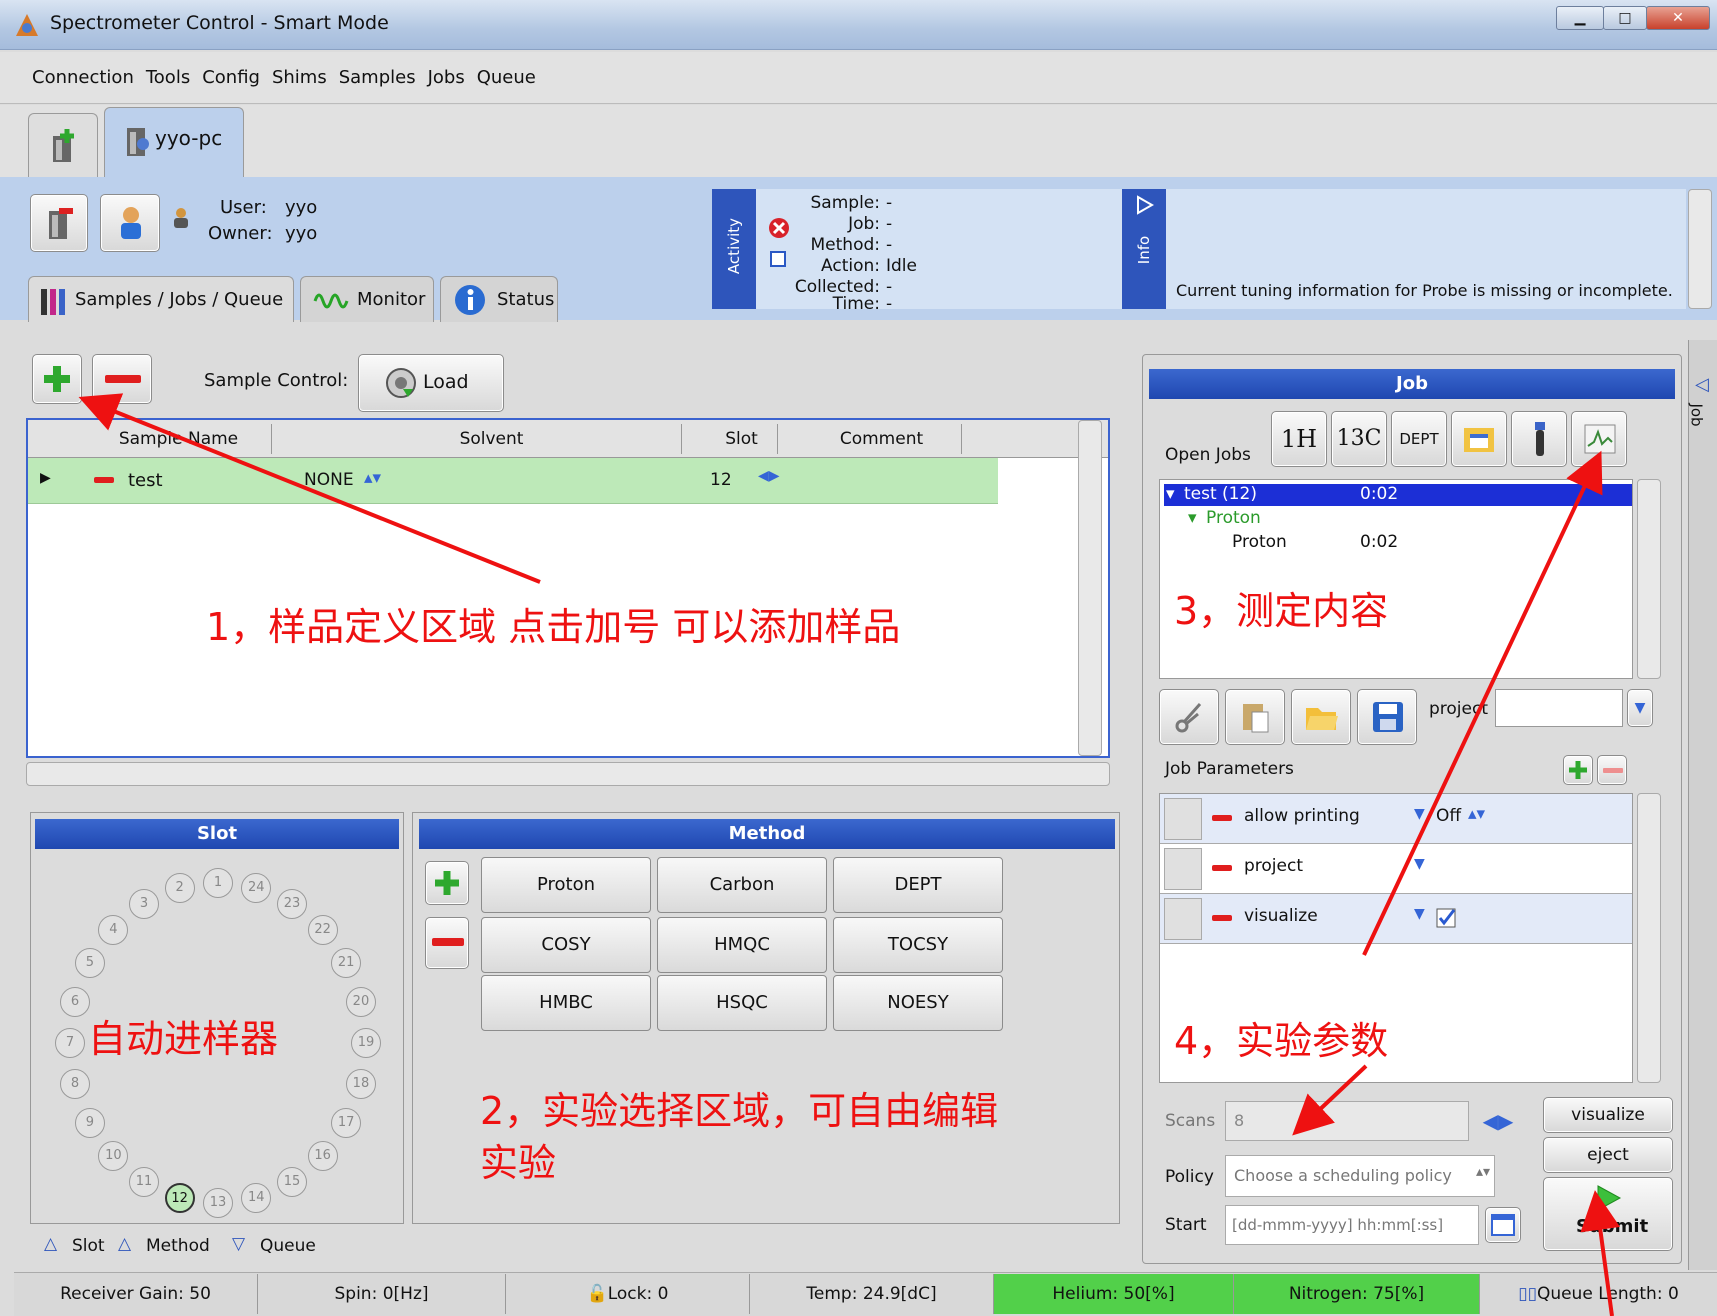  I want to click on slot-21: 21, so click(346, 963).